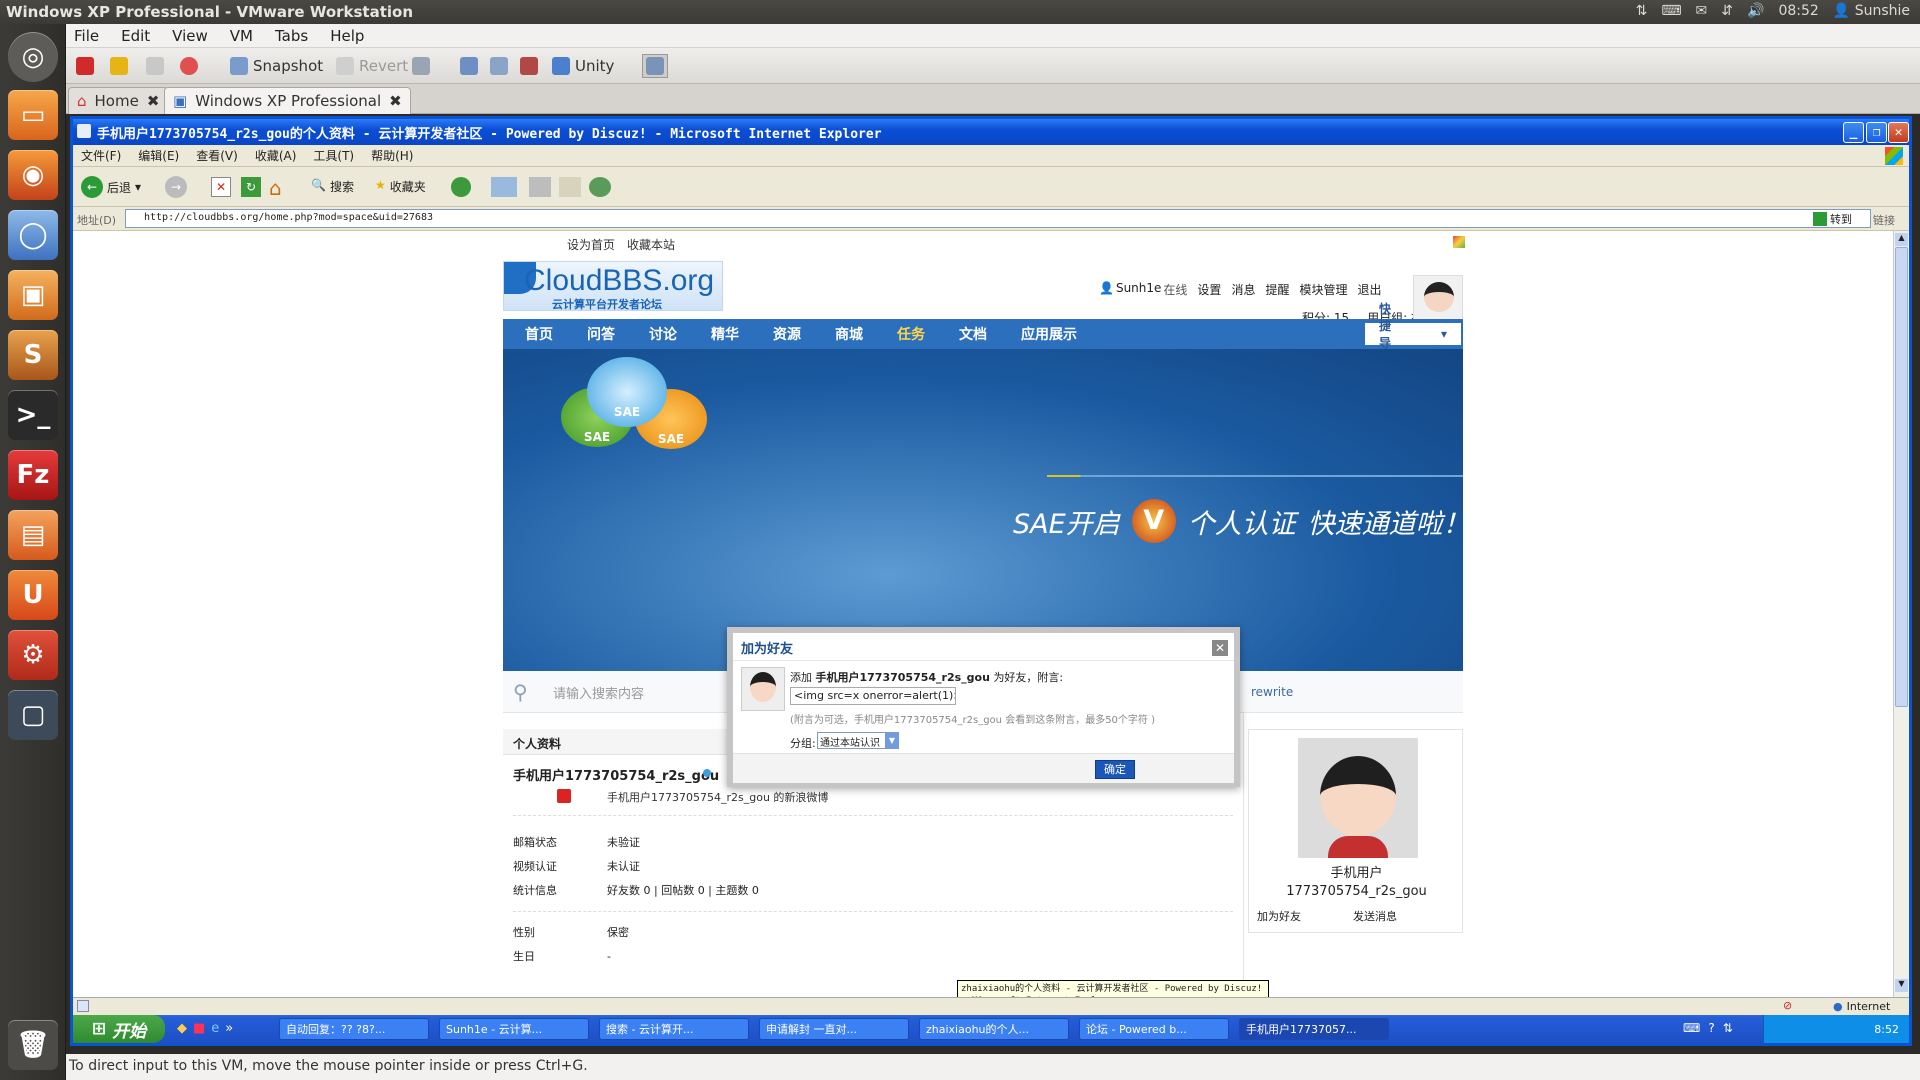  I want to click on start-button: ⊞ 开始, so click(119, 1029).